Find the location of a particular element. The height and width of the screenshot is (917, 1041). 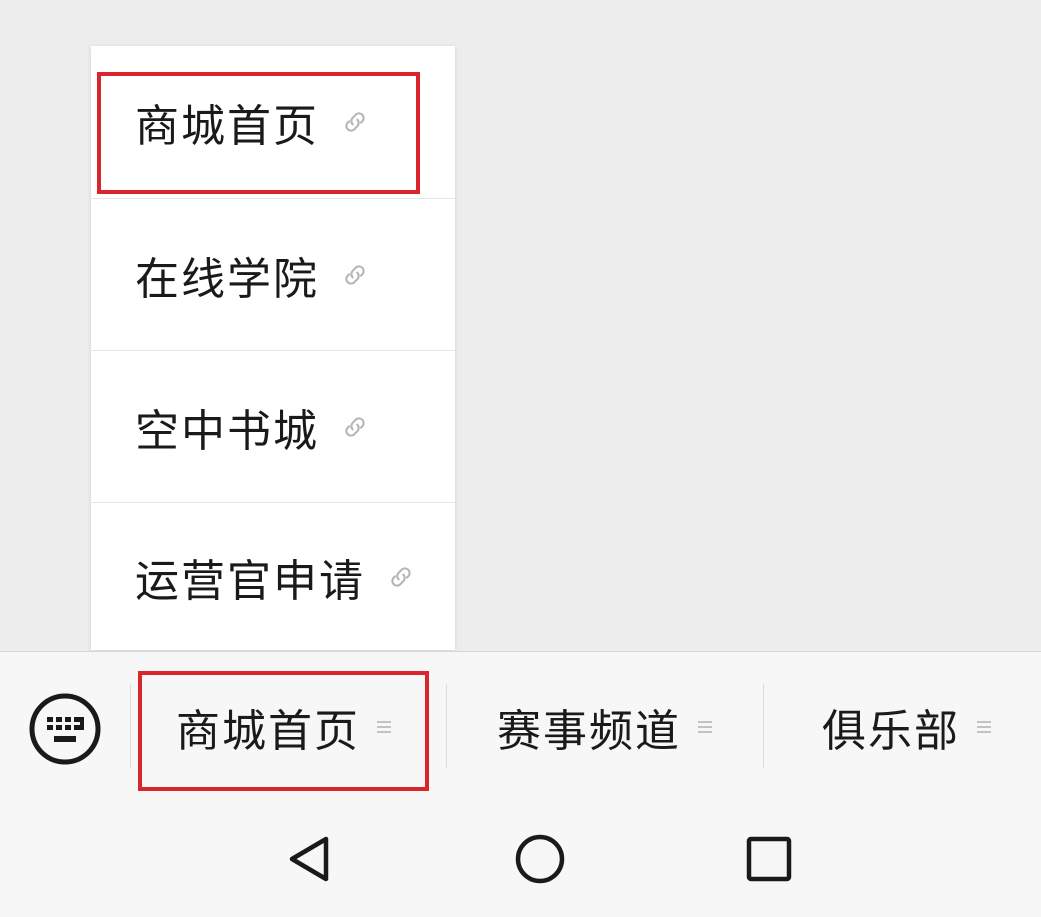

menu-tab-label: 赛事频道 is located at coordinates (589, 731).